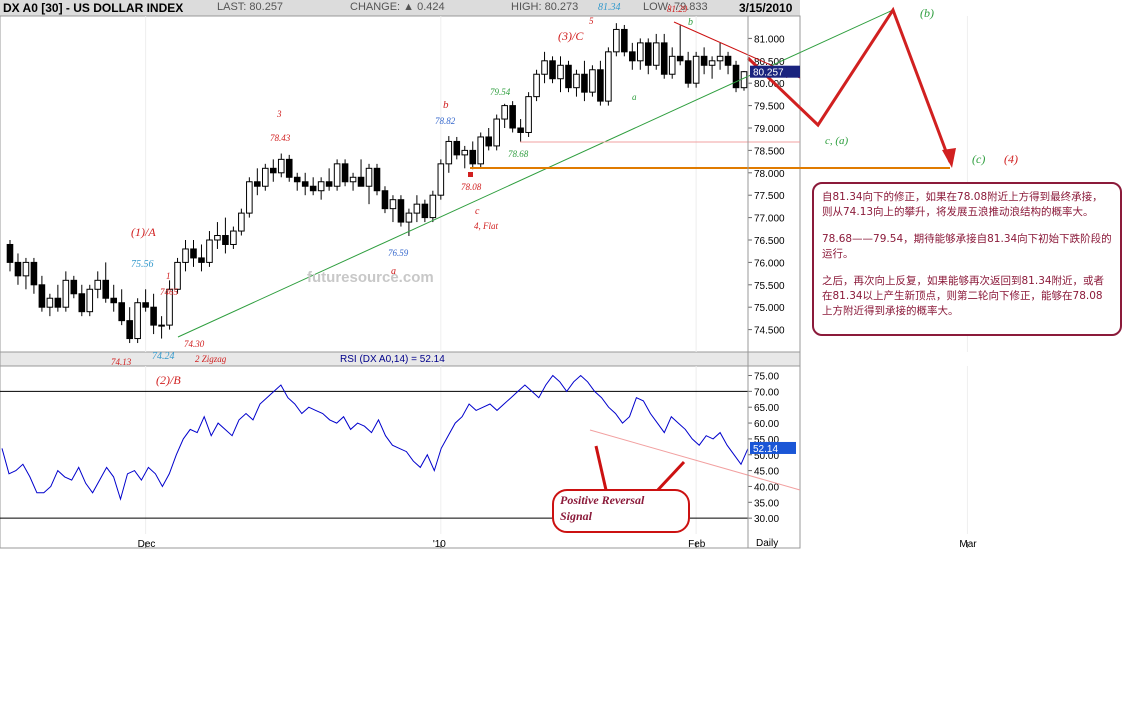  Describe the element at coordinates (634, 97) in the screenshot. I see `sub-wave-a-green-label: a` at that location.